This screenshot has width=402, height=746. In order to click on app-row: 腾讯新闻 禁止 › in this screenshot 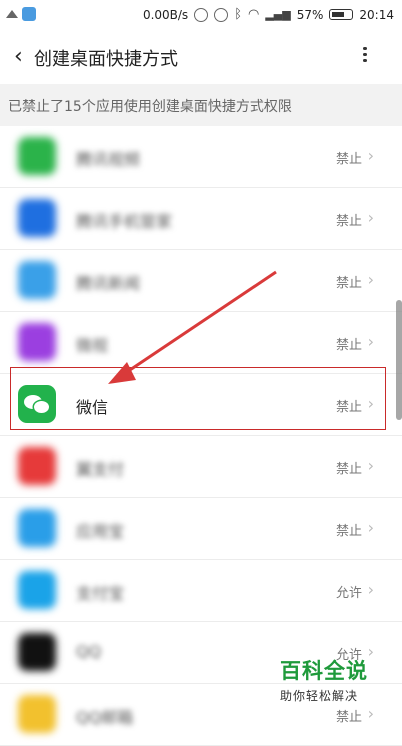, I will do `click(201, 281)`.